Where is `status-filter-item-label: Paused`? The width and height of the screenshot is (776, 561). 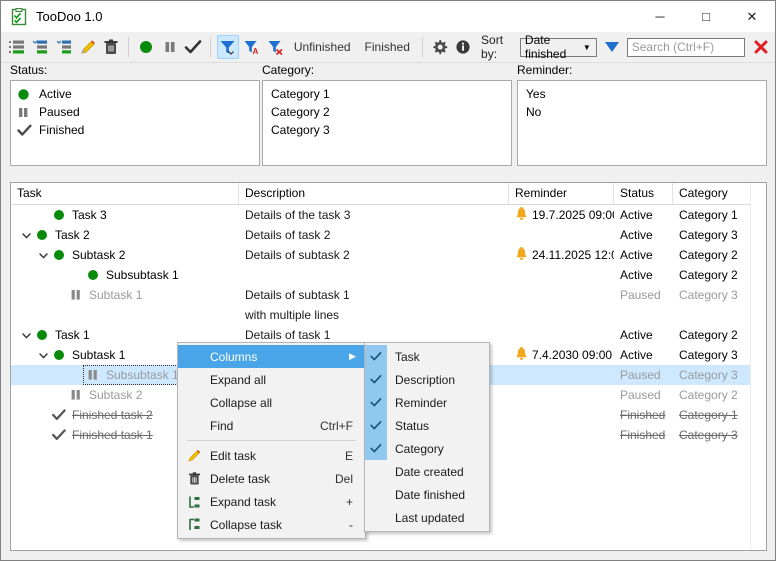 status-filter-item-label: Paused is located at coordinates (59, 112).